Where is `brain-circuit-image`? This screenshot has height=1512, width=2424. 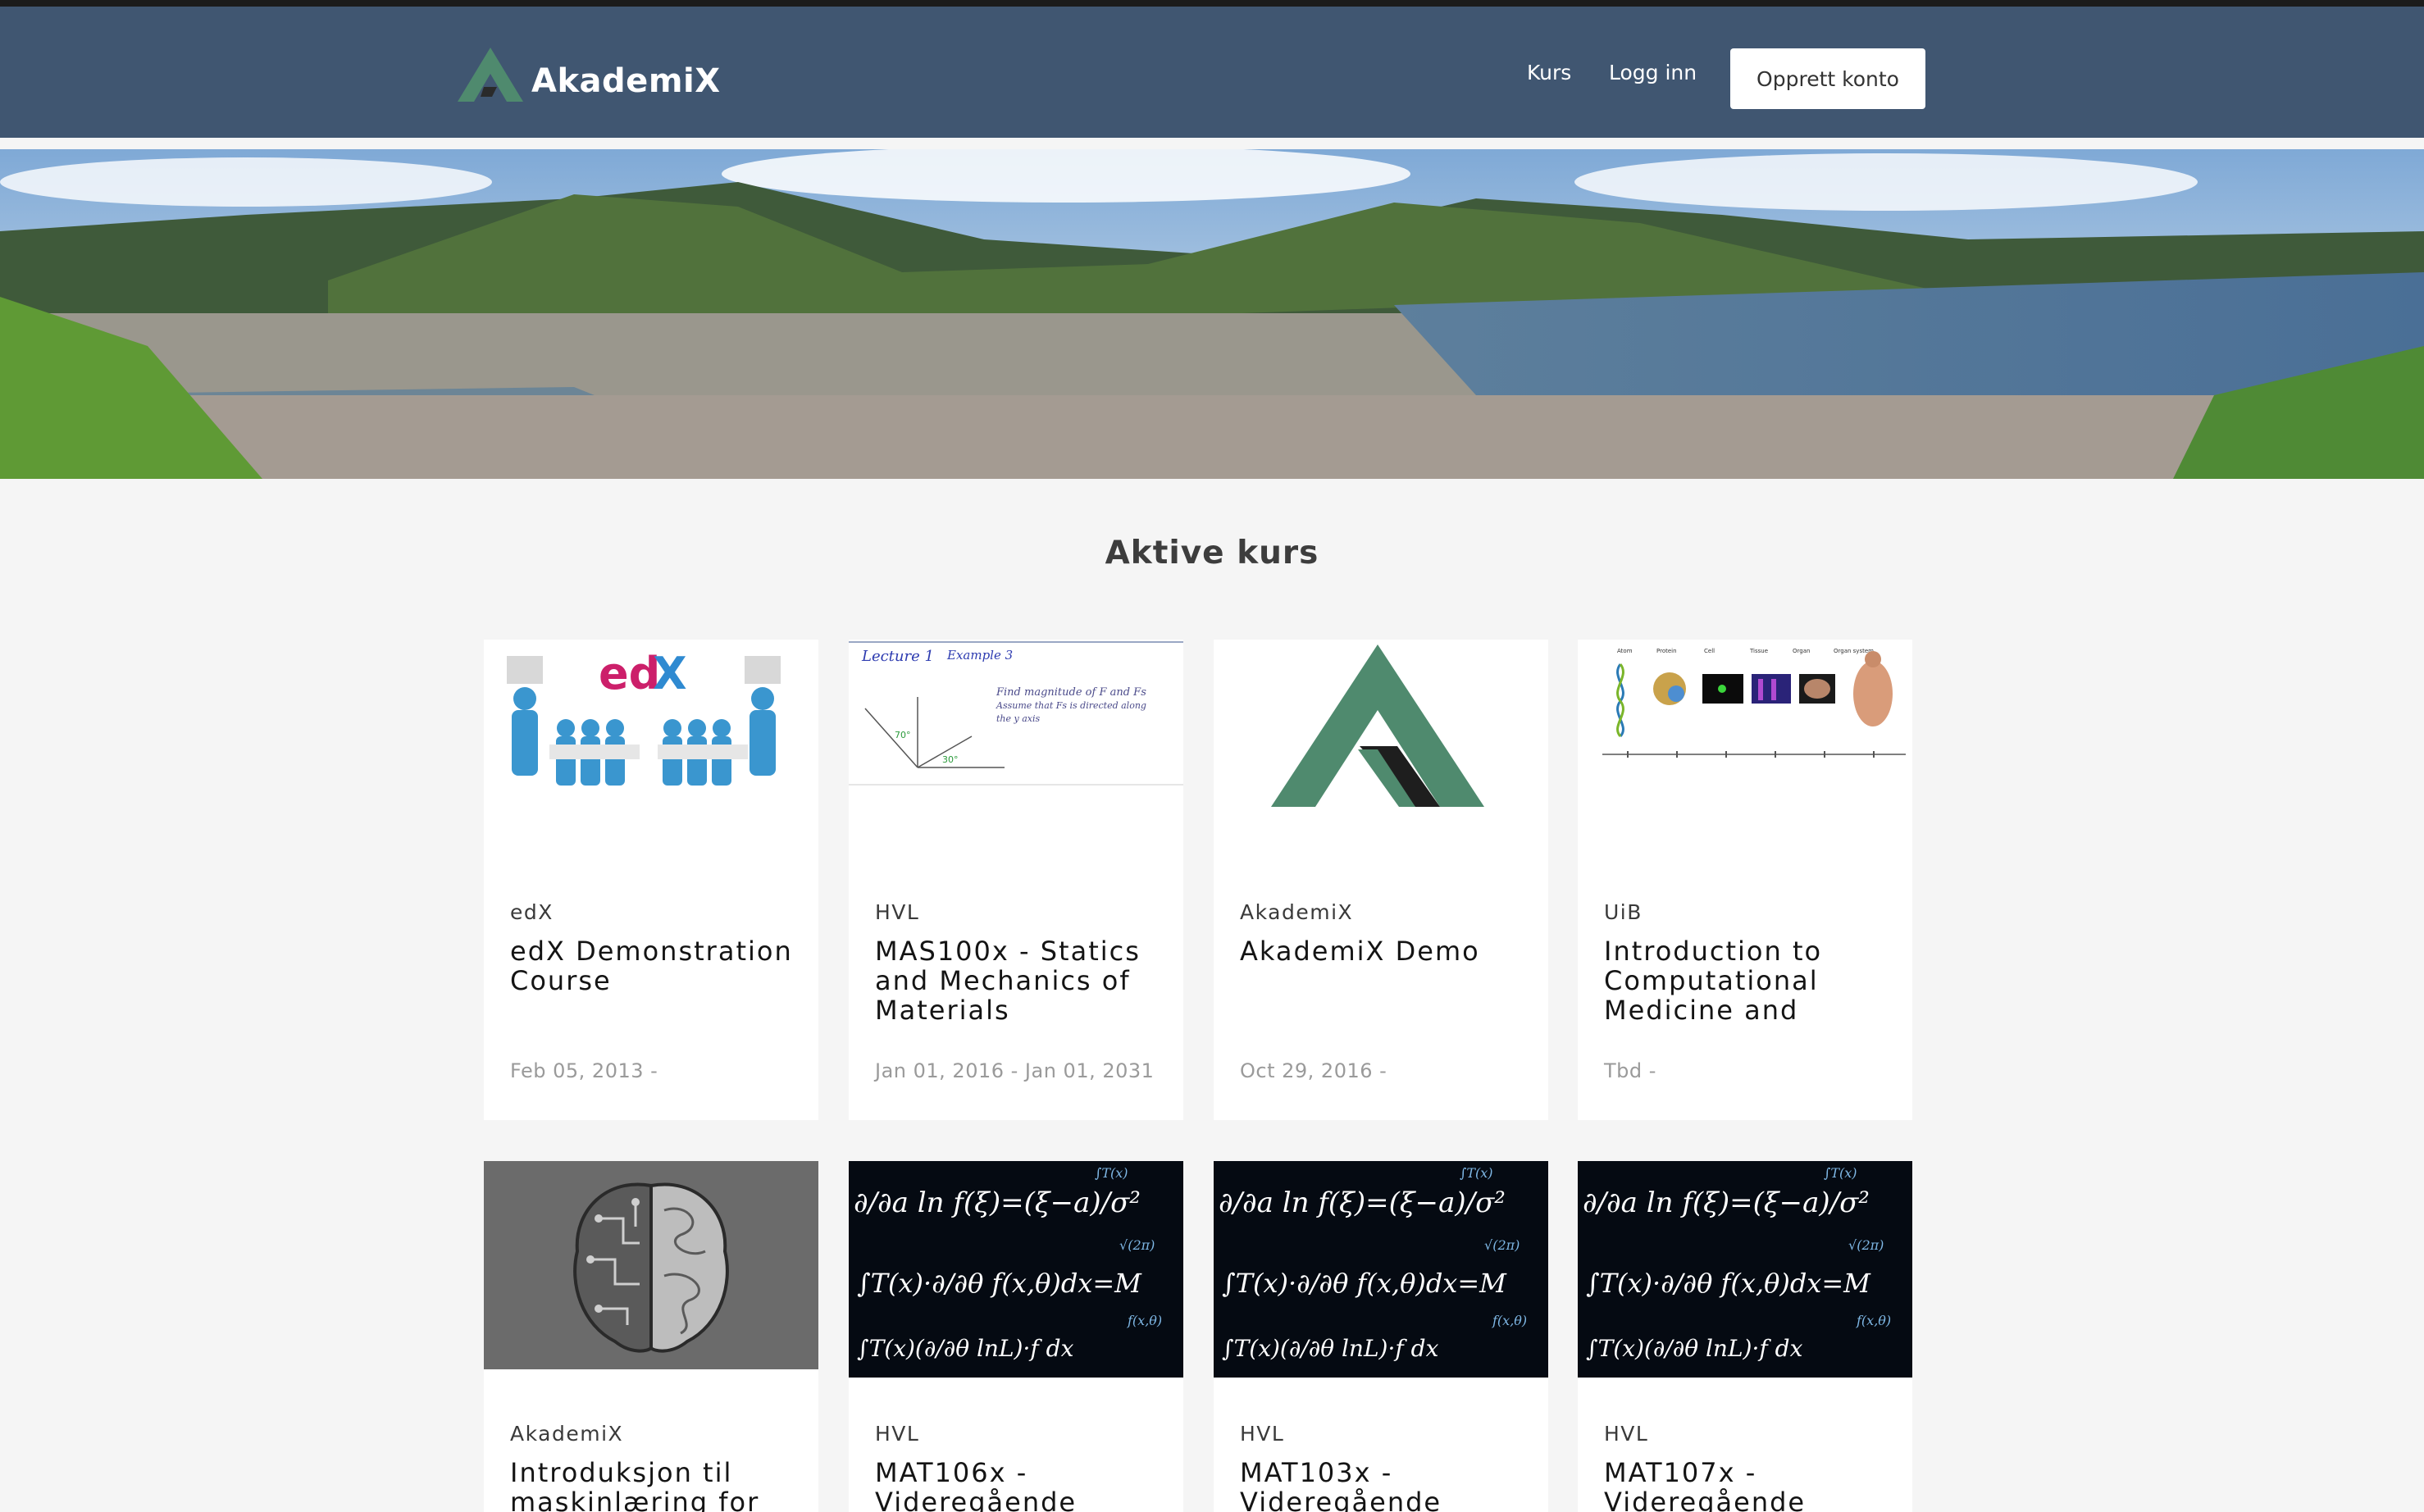
brain-circuit-image is located at coordinates (651, 1265).